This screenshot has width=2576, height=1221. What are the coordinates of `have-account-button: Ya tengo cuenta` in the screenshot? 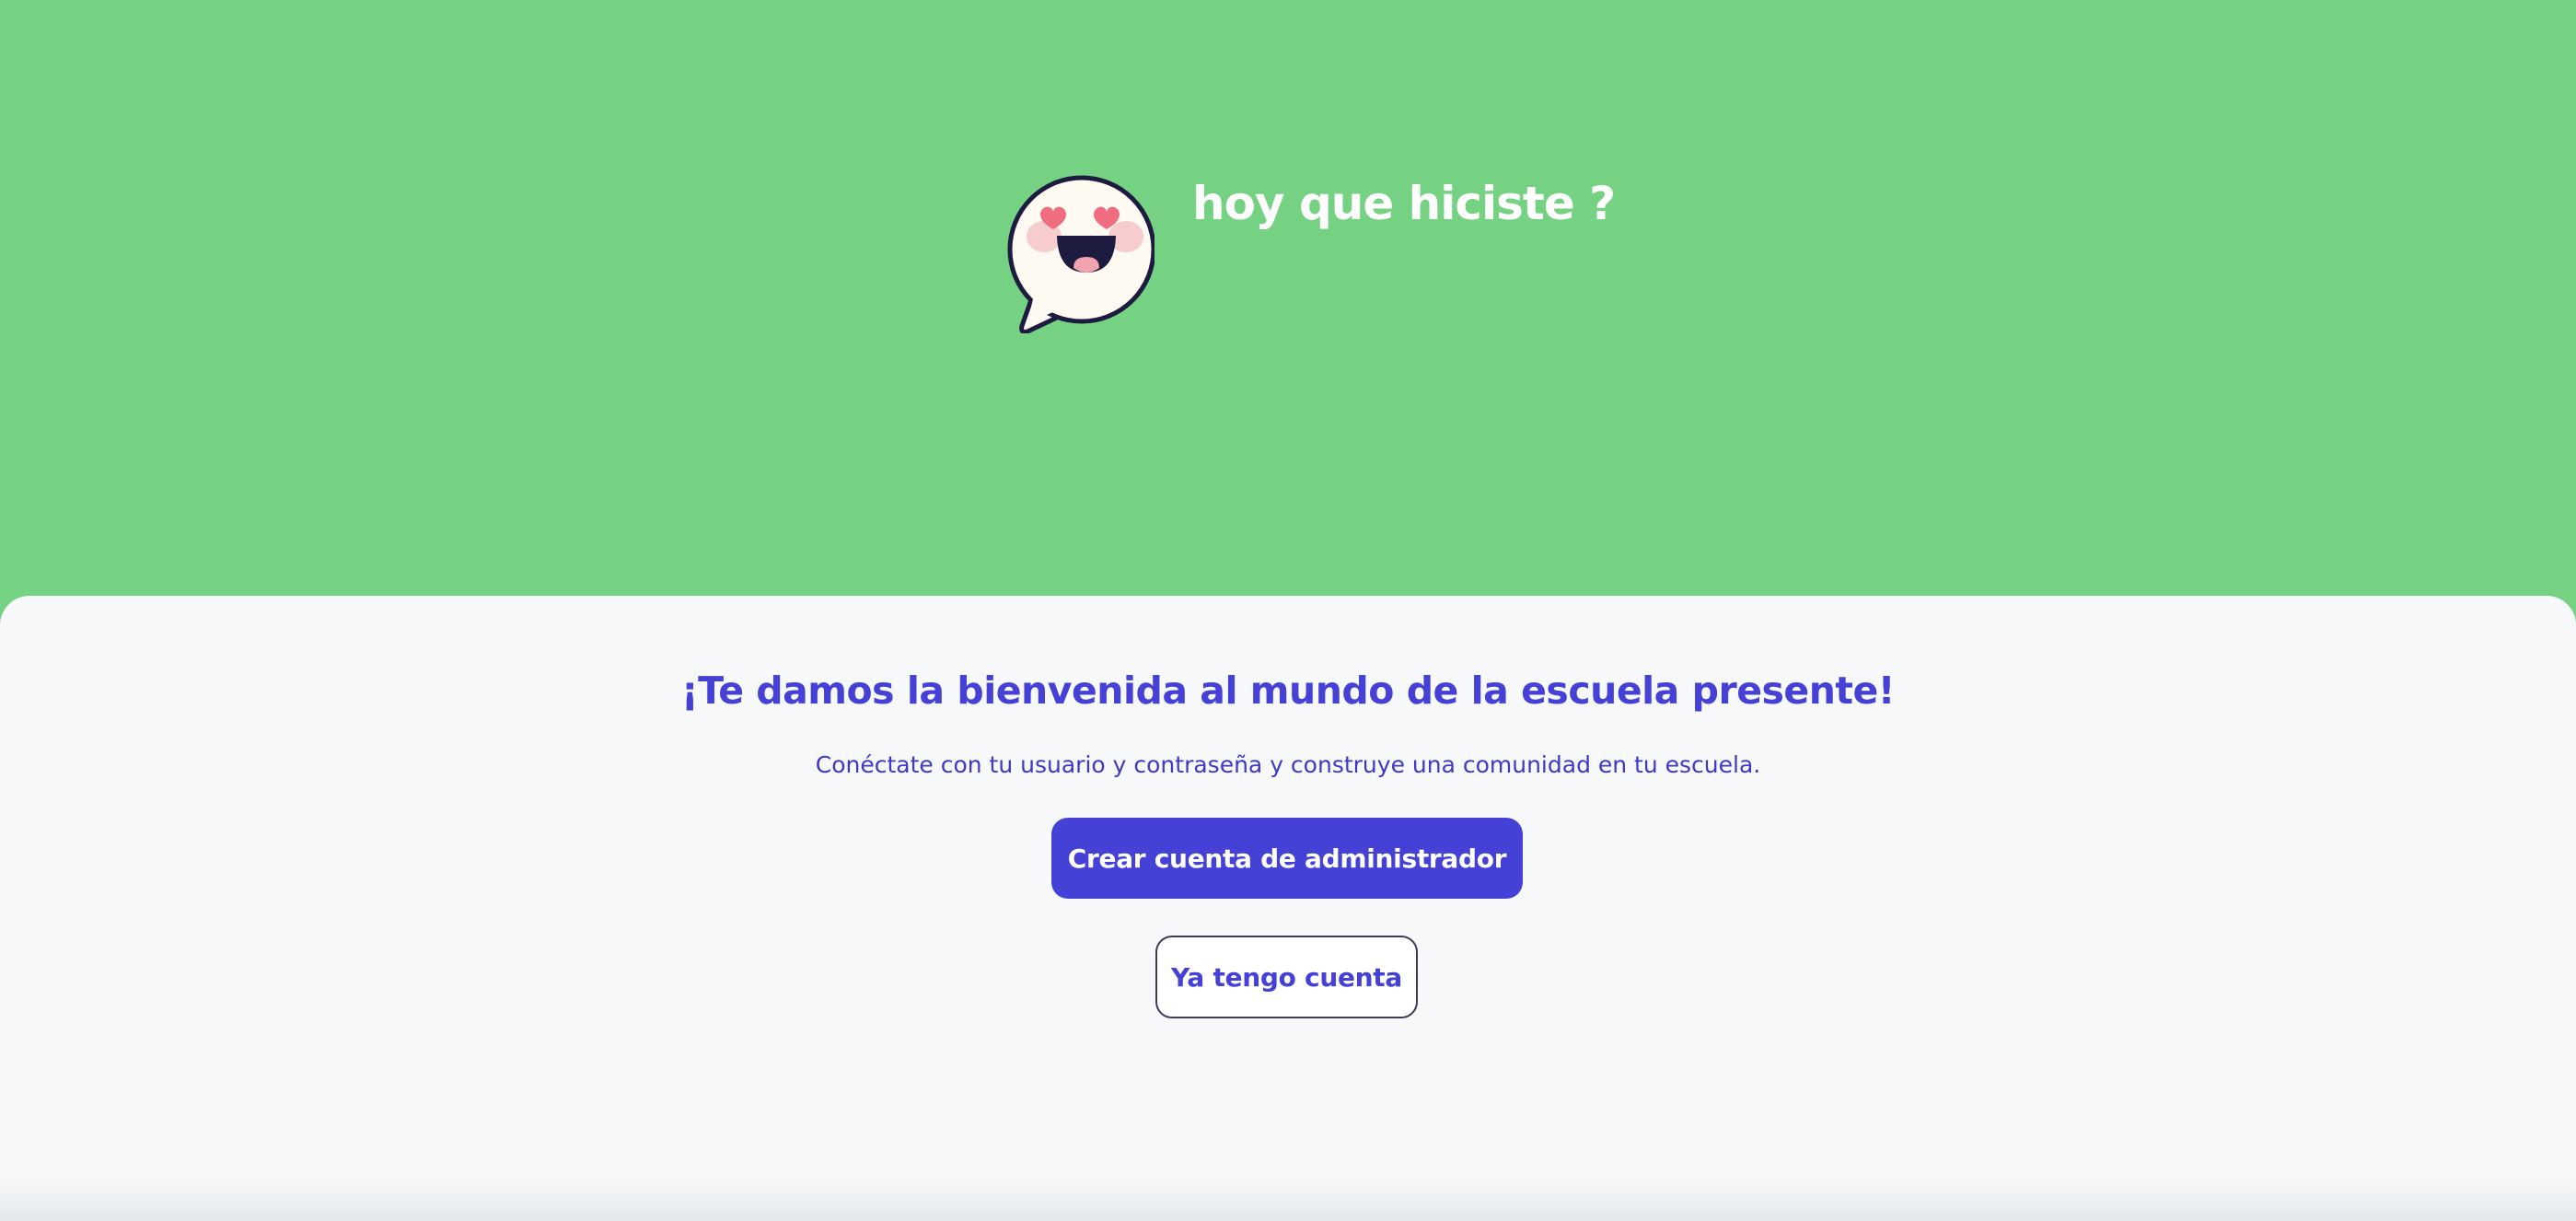 It's located at (1286, 977).